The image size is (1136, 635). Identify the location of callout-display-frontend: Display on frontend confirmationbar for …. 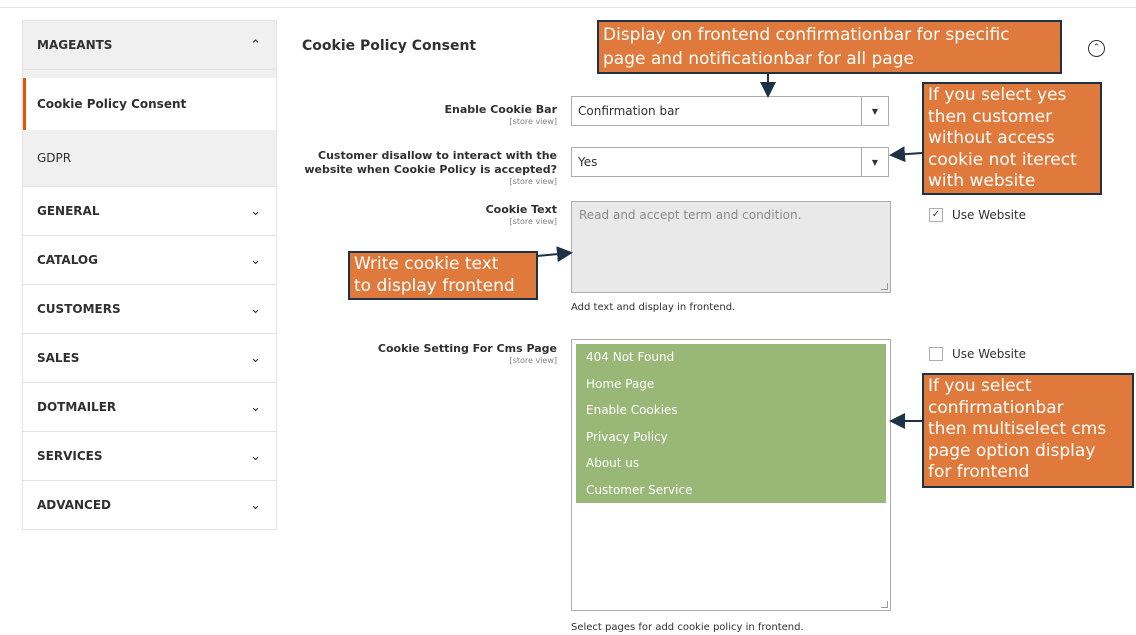
(829, 47).